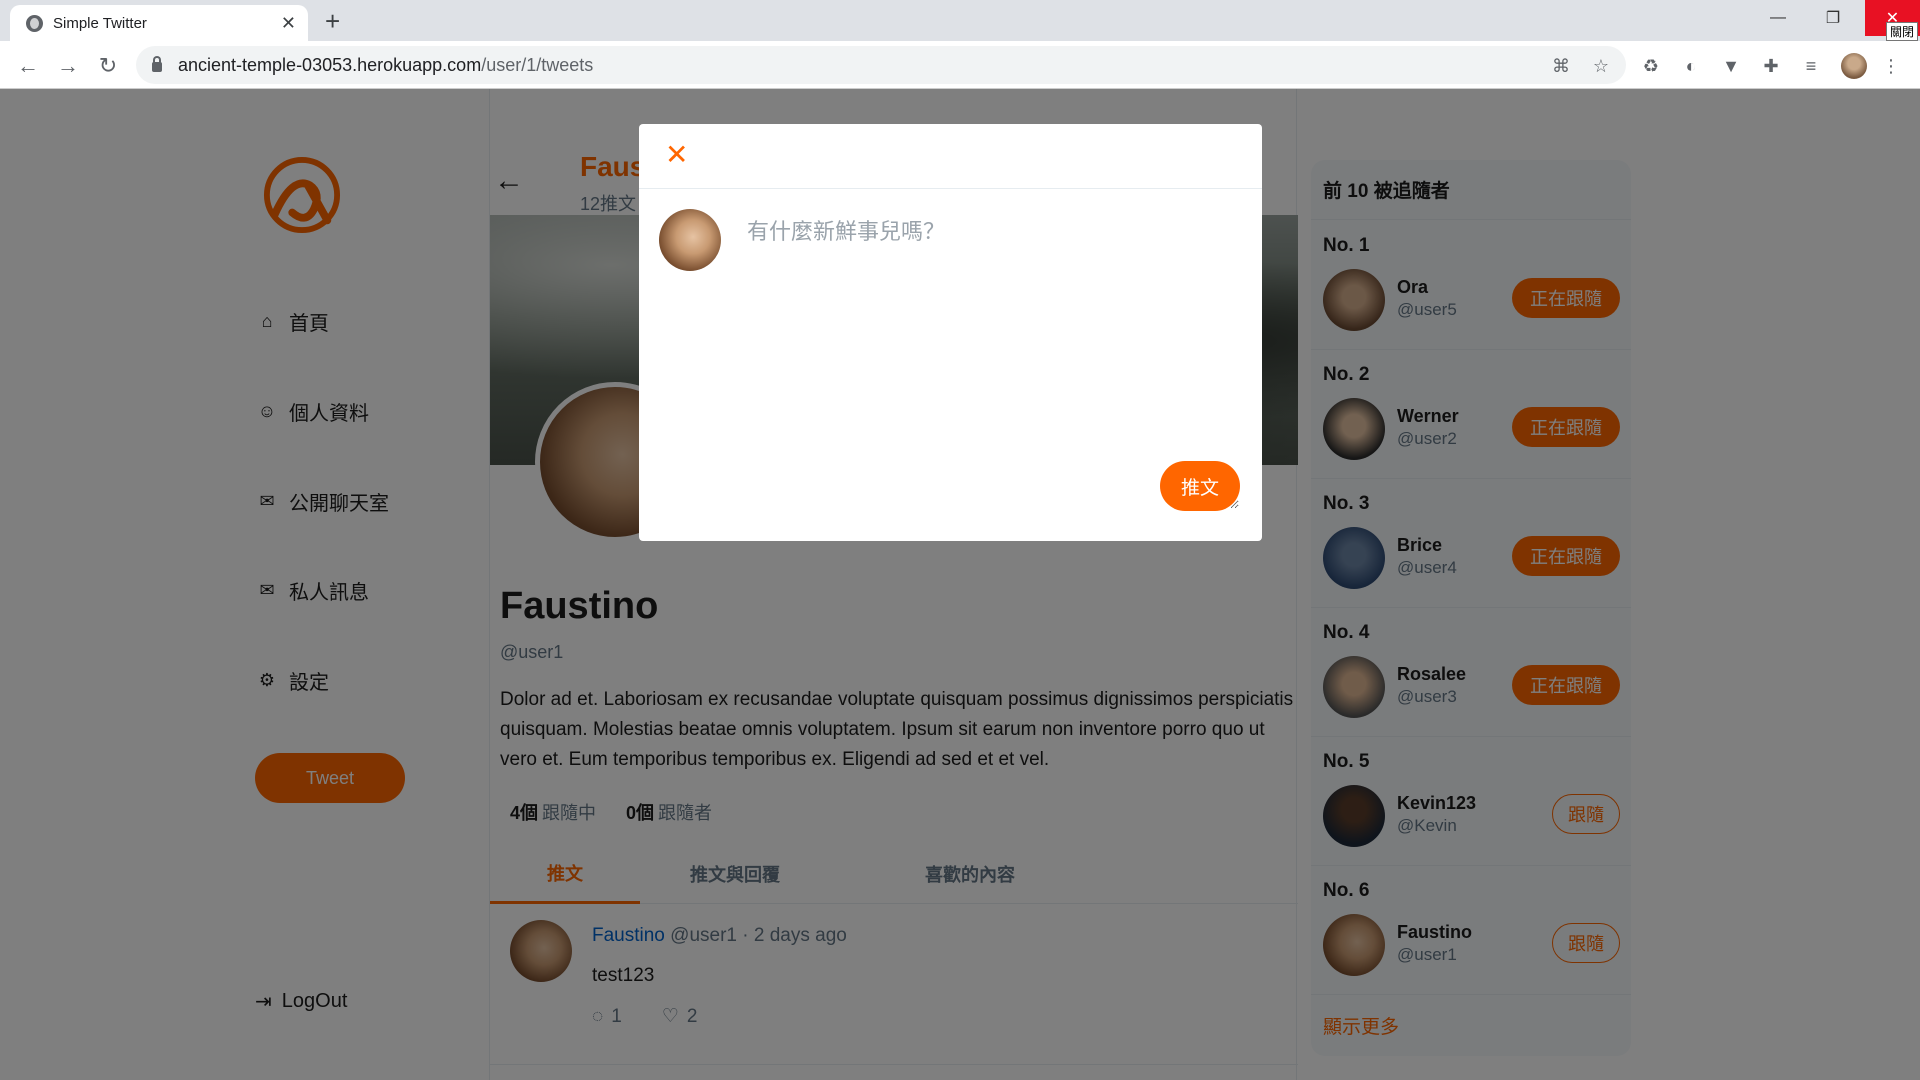 This screenshot has width=1920, height=1080. What do you see at coordinates (1651, 66) in the screenshot?
I see `recycle-extension-icon: ♻` at bounding box center [1651, 66].